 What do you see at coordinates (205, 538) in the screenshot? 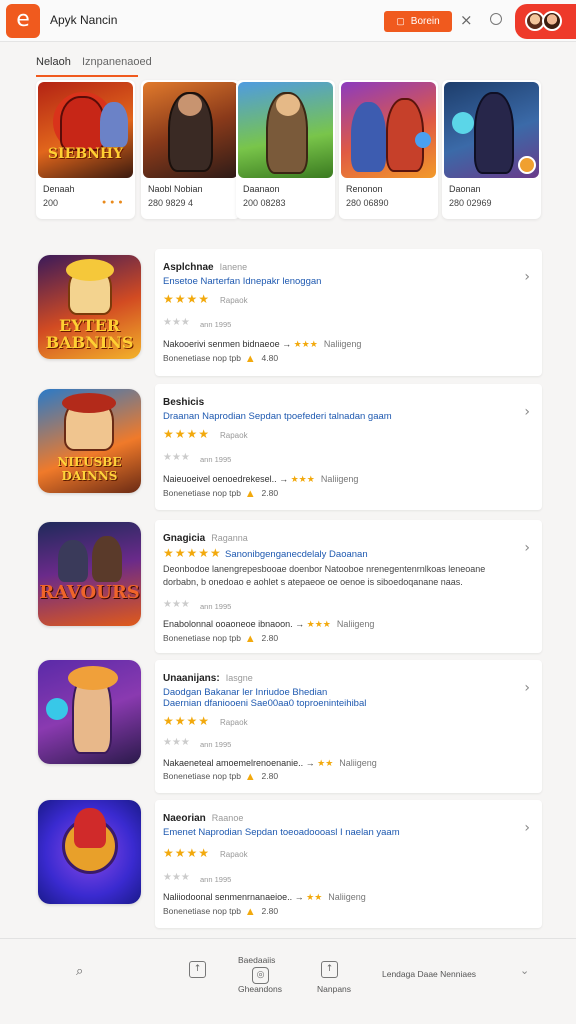
I see `app-title: Gnagicia Raganna` at bounding box center [205, 538].